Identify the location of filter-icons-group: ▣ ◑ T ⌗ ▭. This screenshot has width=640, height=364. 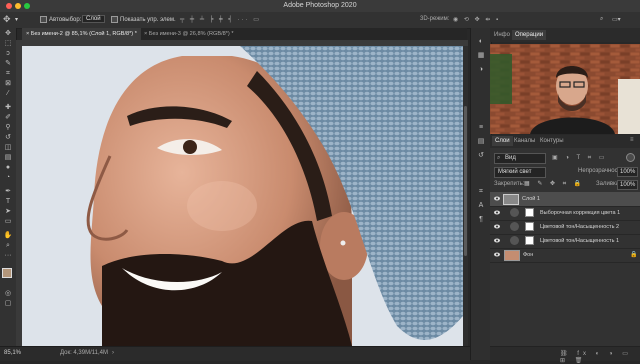
(579, 158).